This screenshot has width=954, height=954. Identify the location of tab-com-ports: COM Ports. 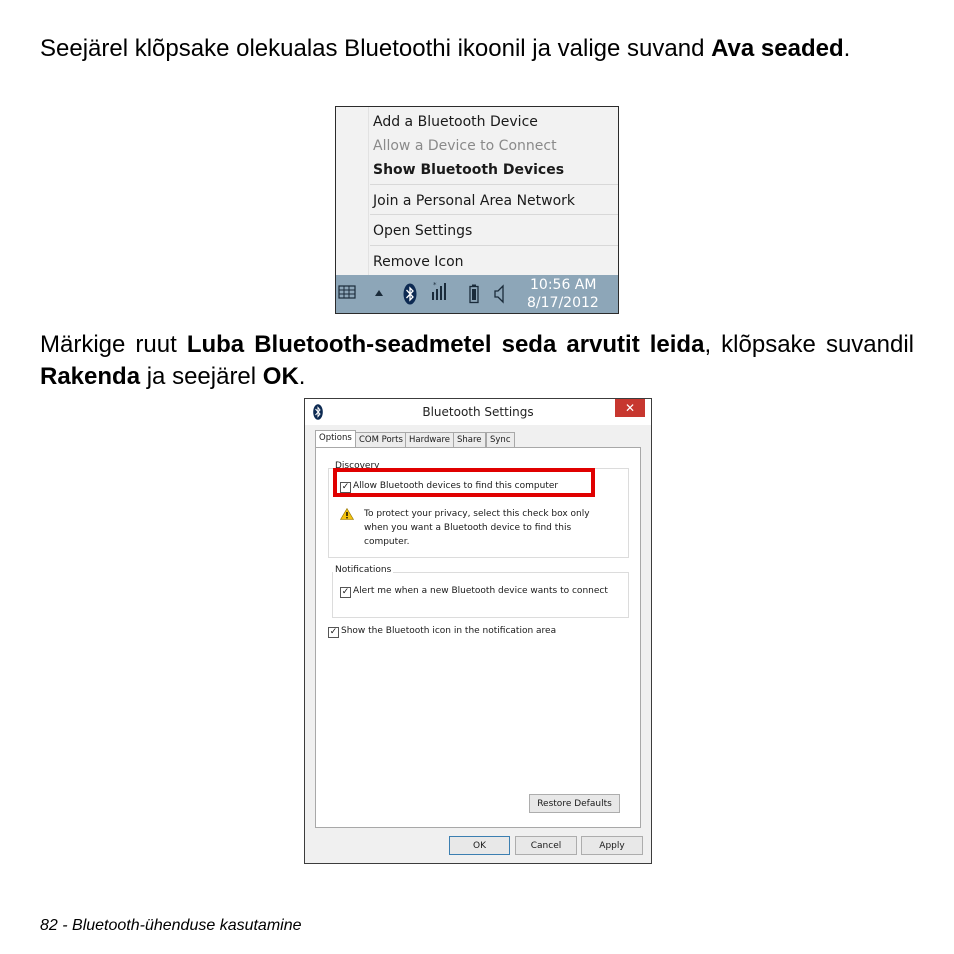
(381, 440).